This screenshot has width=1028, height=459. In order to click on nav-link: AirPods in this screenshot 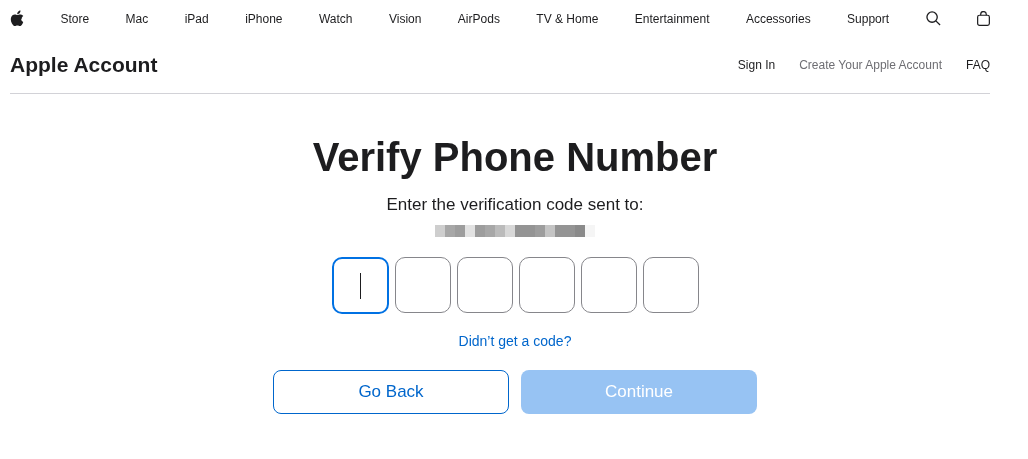, I will do `click(478, 18)`.